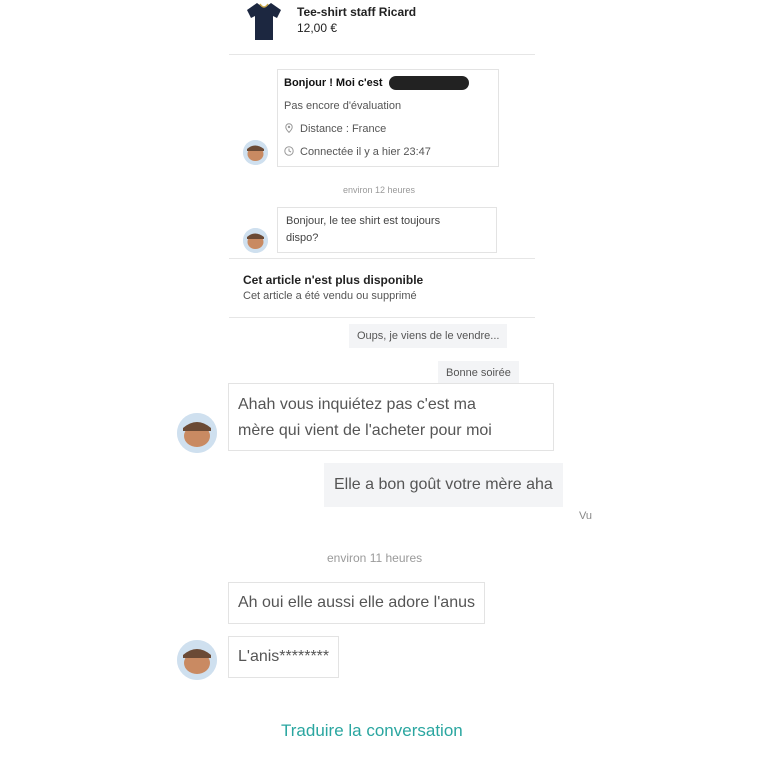 Image resolution: width=762 pixels, height=762 pixels. Describe the element at coordinates (284, 657) in the screenshot. I see `message-bubble: L'anis********` at that location.